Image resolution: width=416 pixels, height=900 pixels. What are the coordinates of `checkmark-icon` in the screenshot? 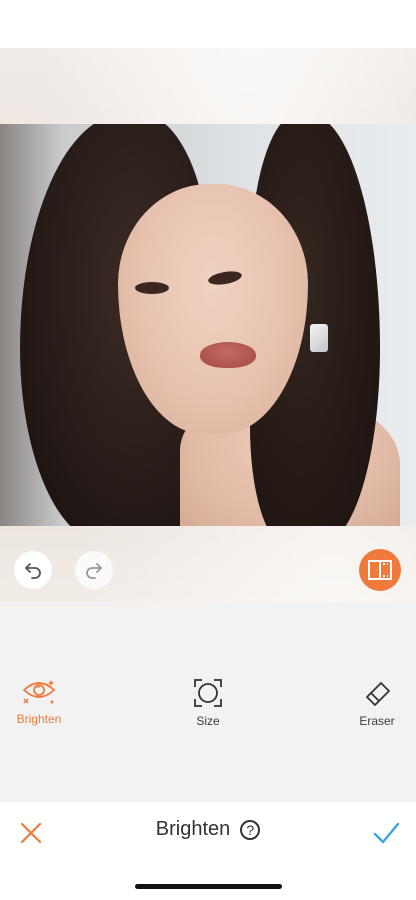 It's located at (386, 833).